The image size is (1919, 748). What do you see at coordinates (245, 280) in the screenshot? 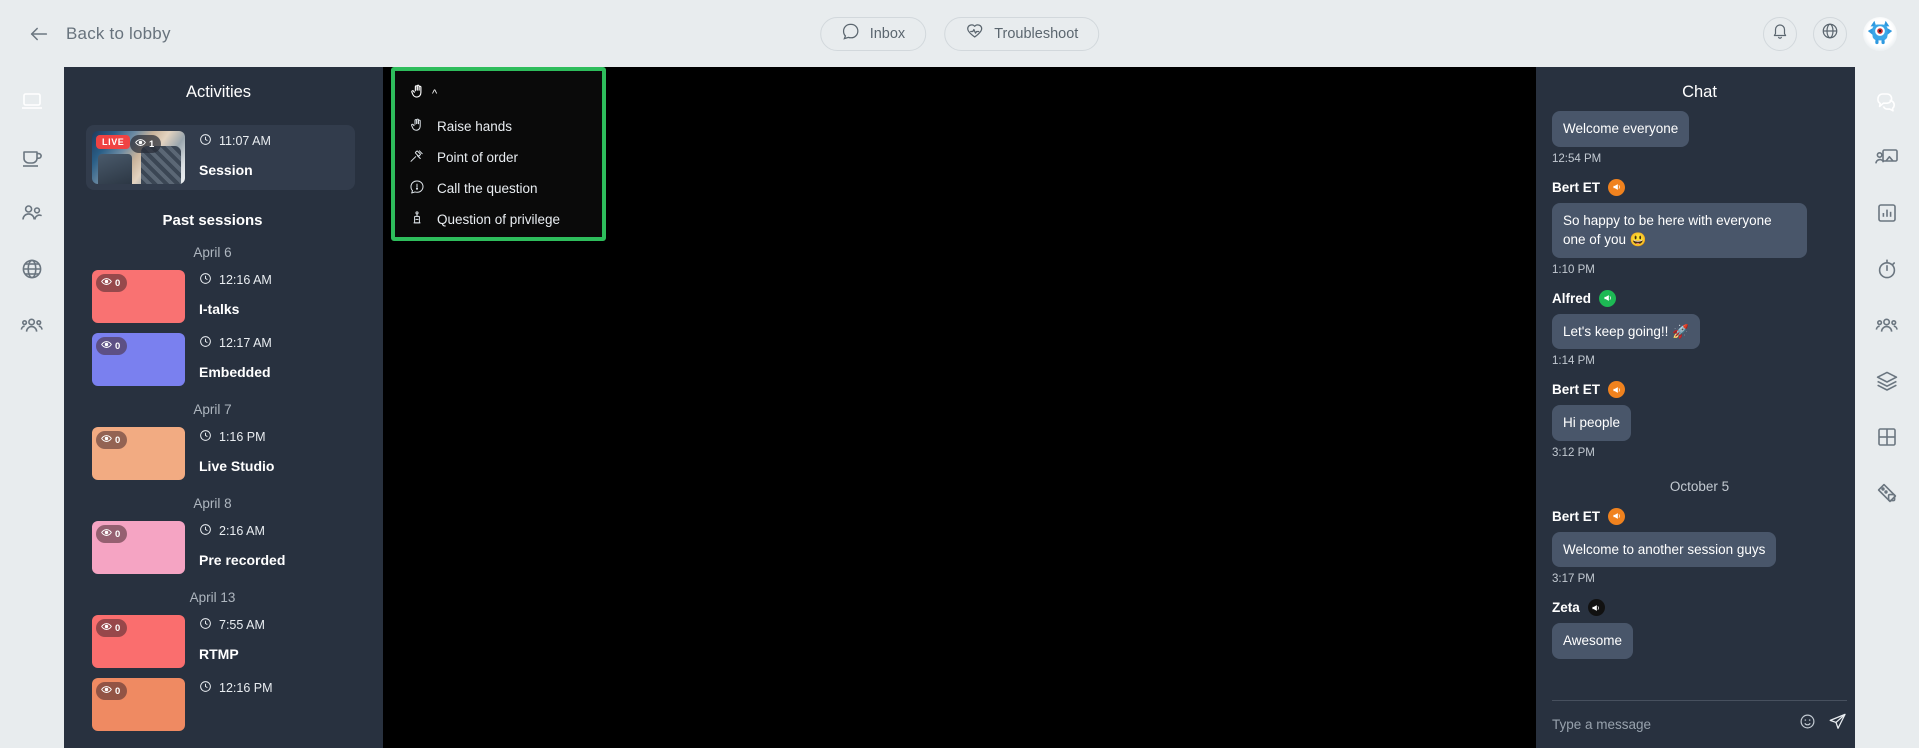
I see `session-time: 12:16 AM` at bounding box center [245, 280].